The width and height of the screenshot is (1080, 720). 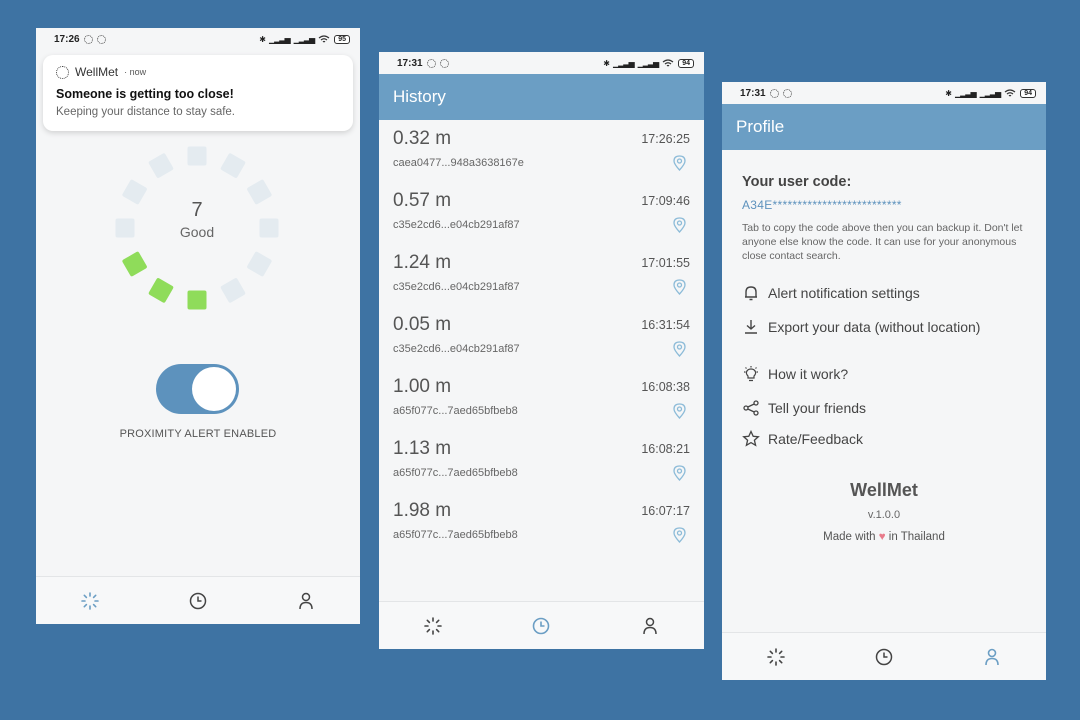 What do you see at coordinates (138, 72) in the screenshot?
I see `notification-time: now` at bounding box center [138, 72].